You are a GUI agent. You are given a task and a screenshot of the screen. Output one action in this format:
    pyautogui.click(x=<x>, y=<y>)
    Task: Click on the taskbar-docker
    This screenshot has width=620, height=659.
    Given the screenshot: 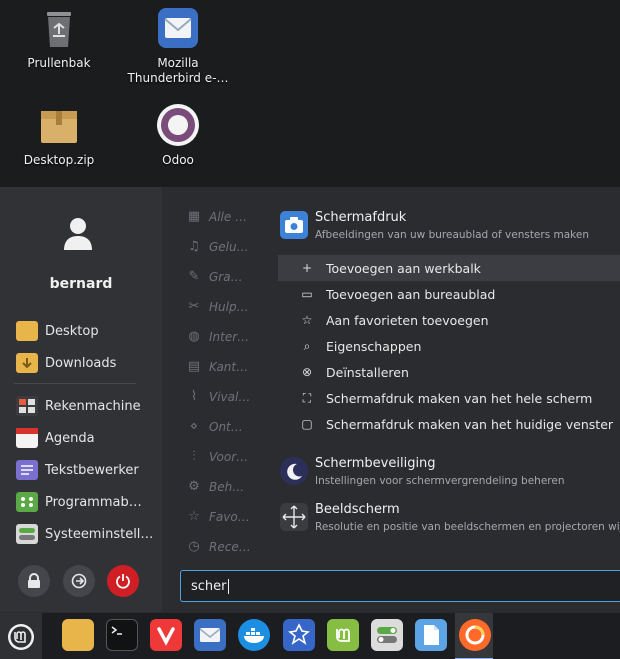 What is the action you would take?
    pyautogui.click(x=254, y=635)
    